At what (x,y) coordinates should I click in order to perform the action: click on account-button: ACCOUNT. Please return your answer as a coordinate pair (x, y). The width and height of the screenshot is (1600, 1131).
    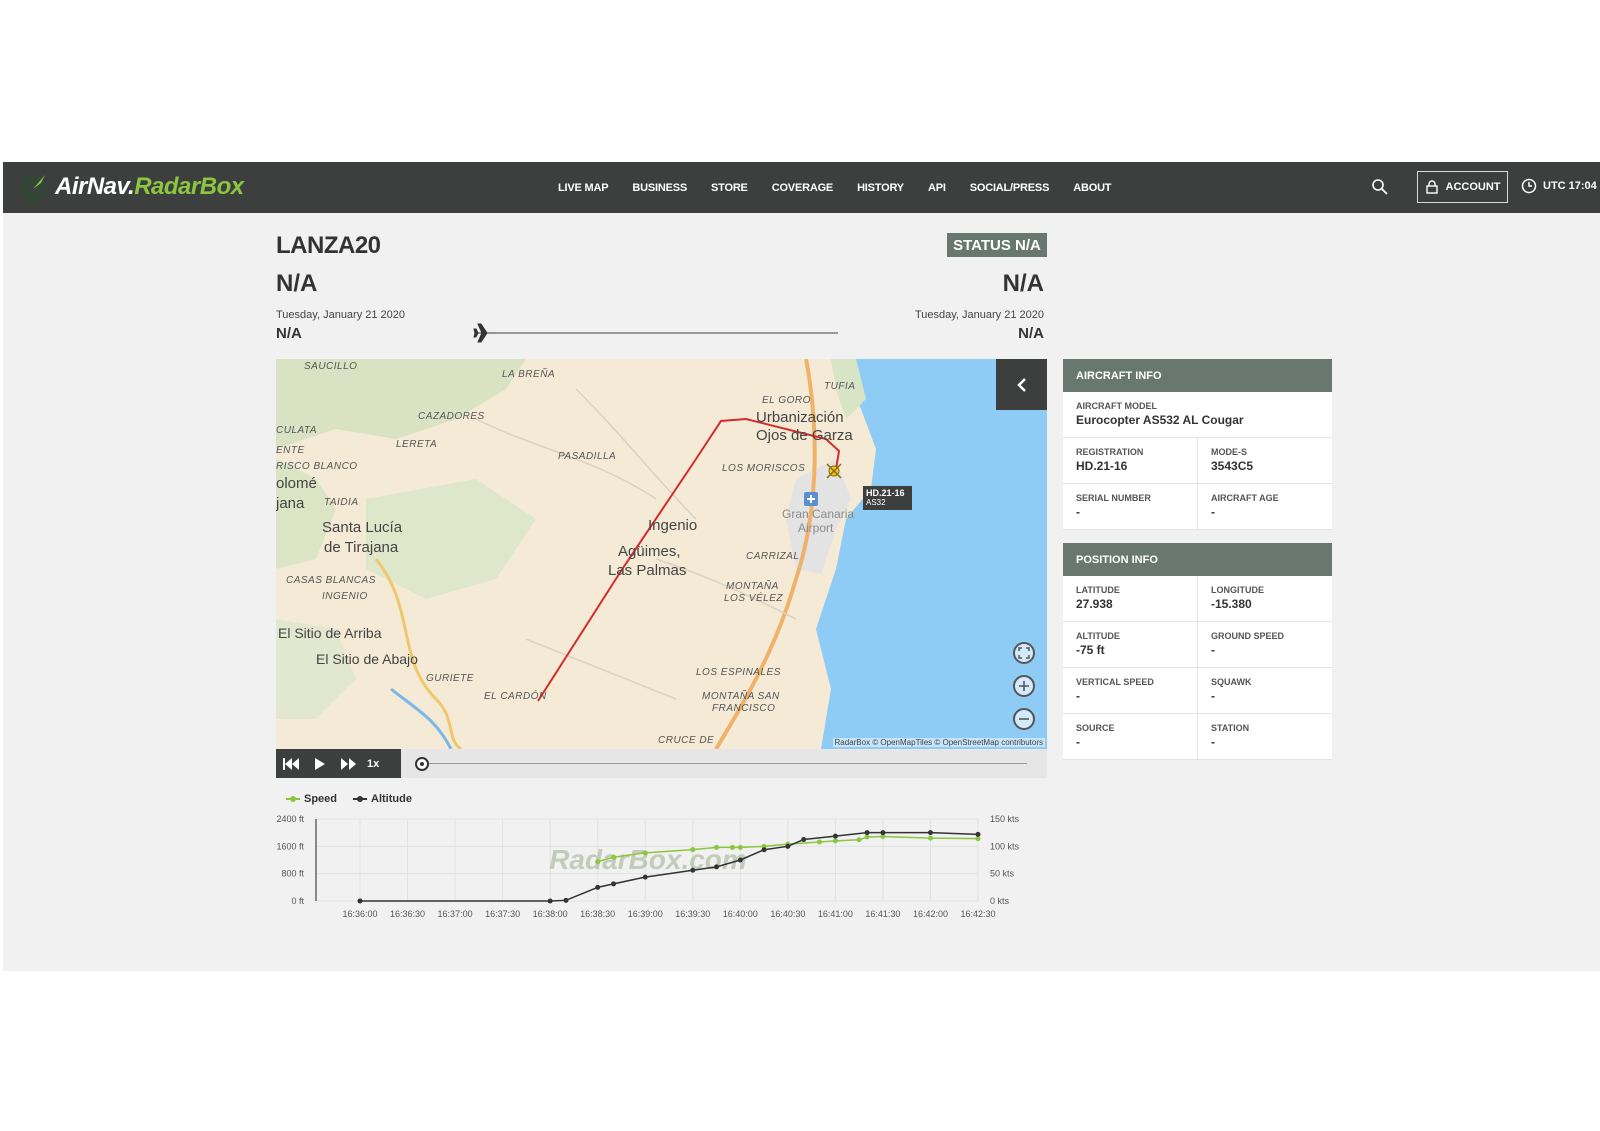
    Looking at the image, I should click on (1462, 187).